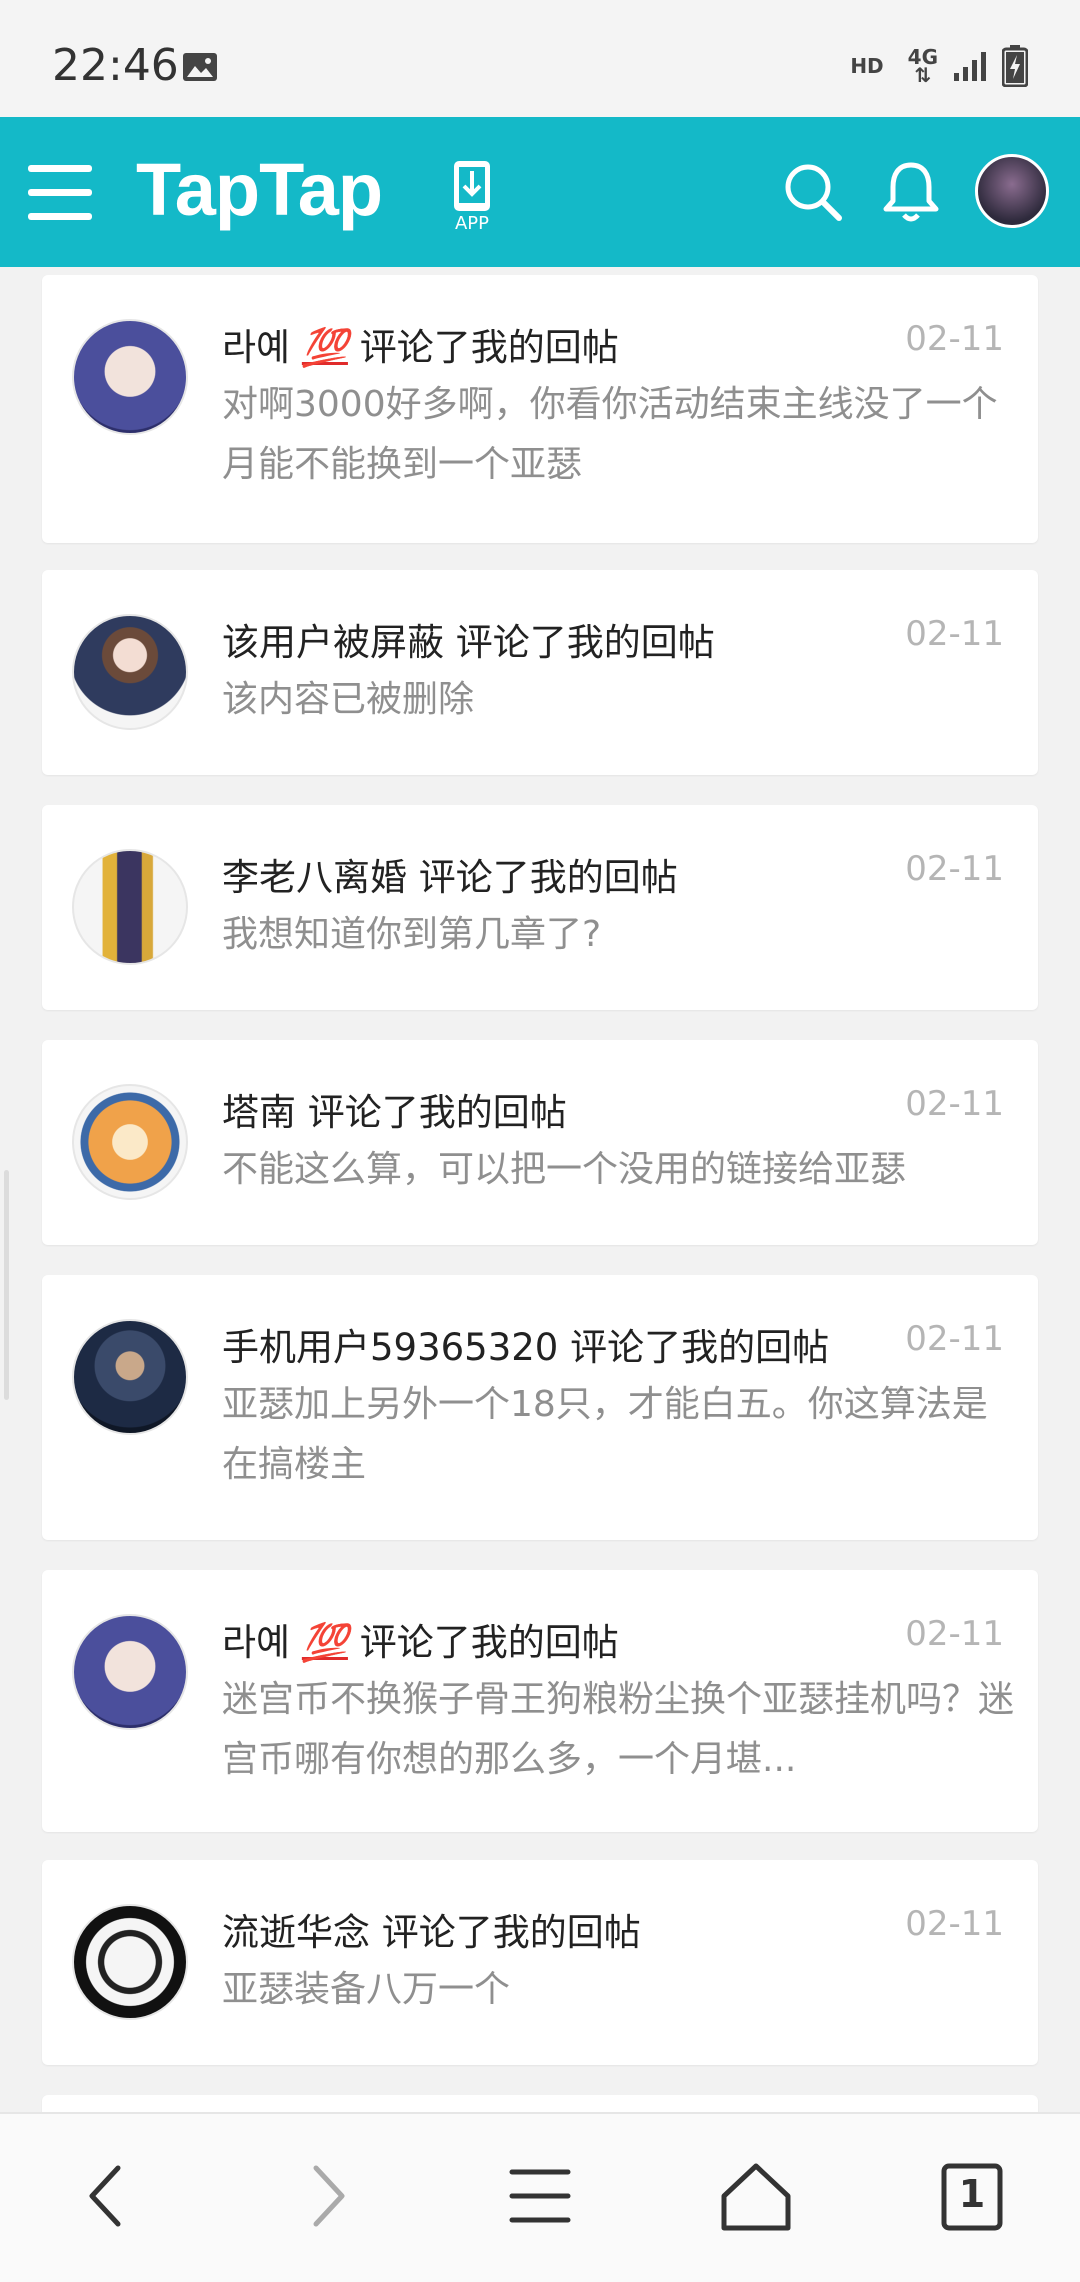 The height and width of the screenshot is (2282, 1080). I want to click on notification-title: 流逝华念 评论了我的回帖, so click(431, 1929).